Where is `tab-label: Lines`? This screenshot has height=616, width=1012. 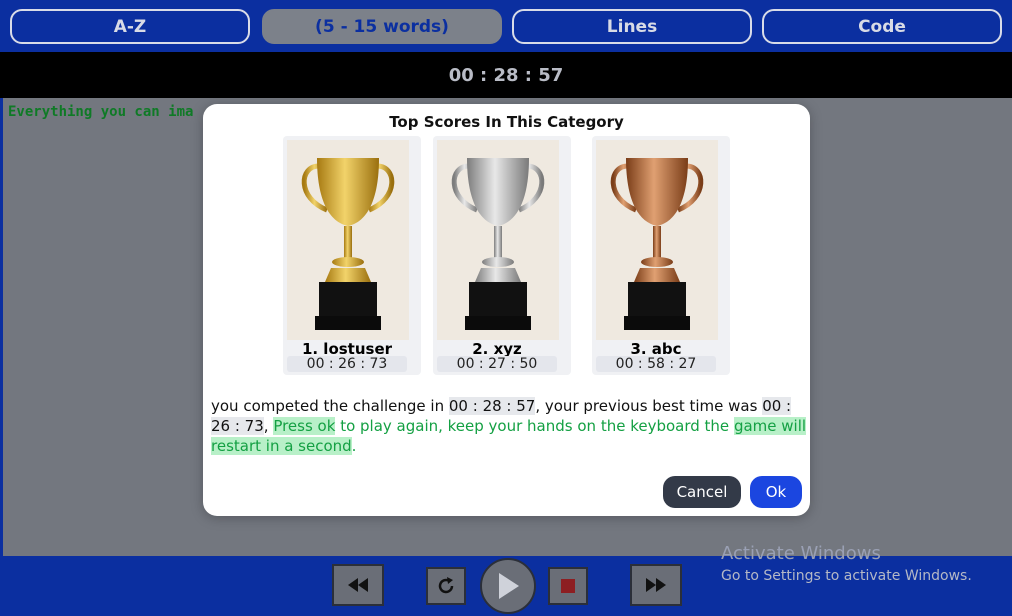 tab-label: Lines is located at coordinates (632, 26).